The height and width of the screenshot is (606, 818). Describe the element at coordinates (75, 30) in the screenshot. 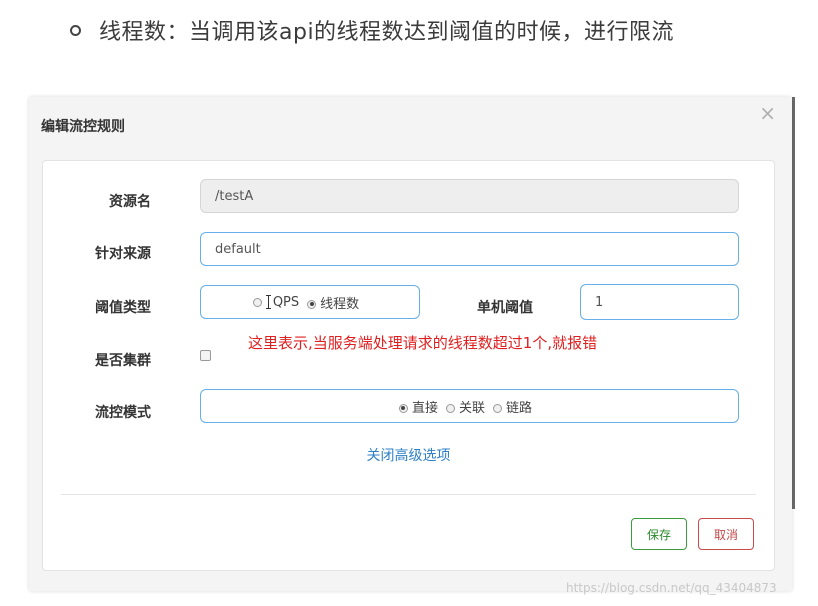

I see `bullet-icon` at that location.